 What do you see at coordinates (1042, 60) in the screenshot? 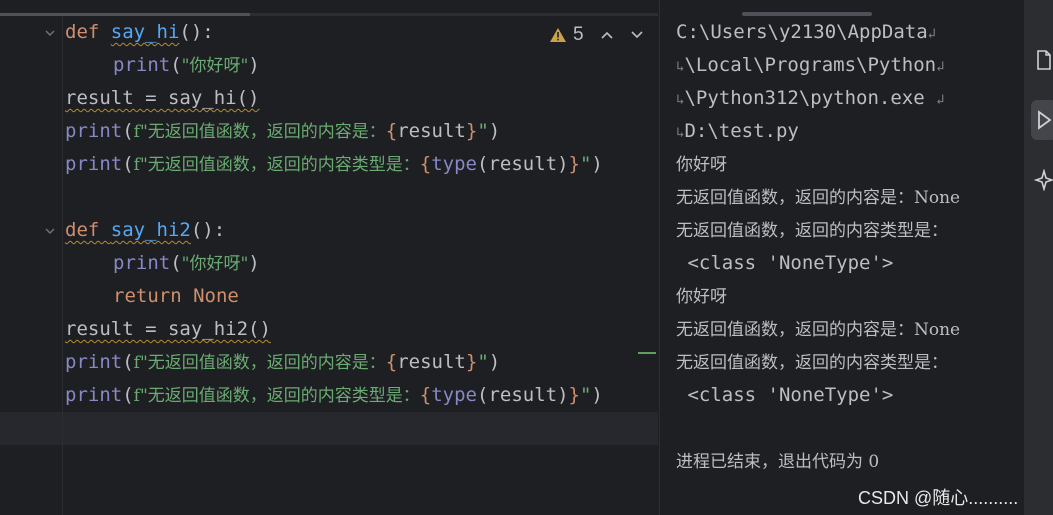
I see `file-icon` at bounding box center [1042, 60].